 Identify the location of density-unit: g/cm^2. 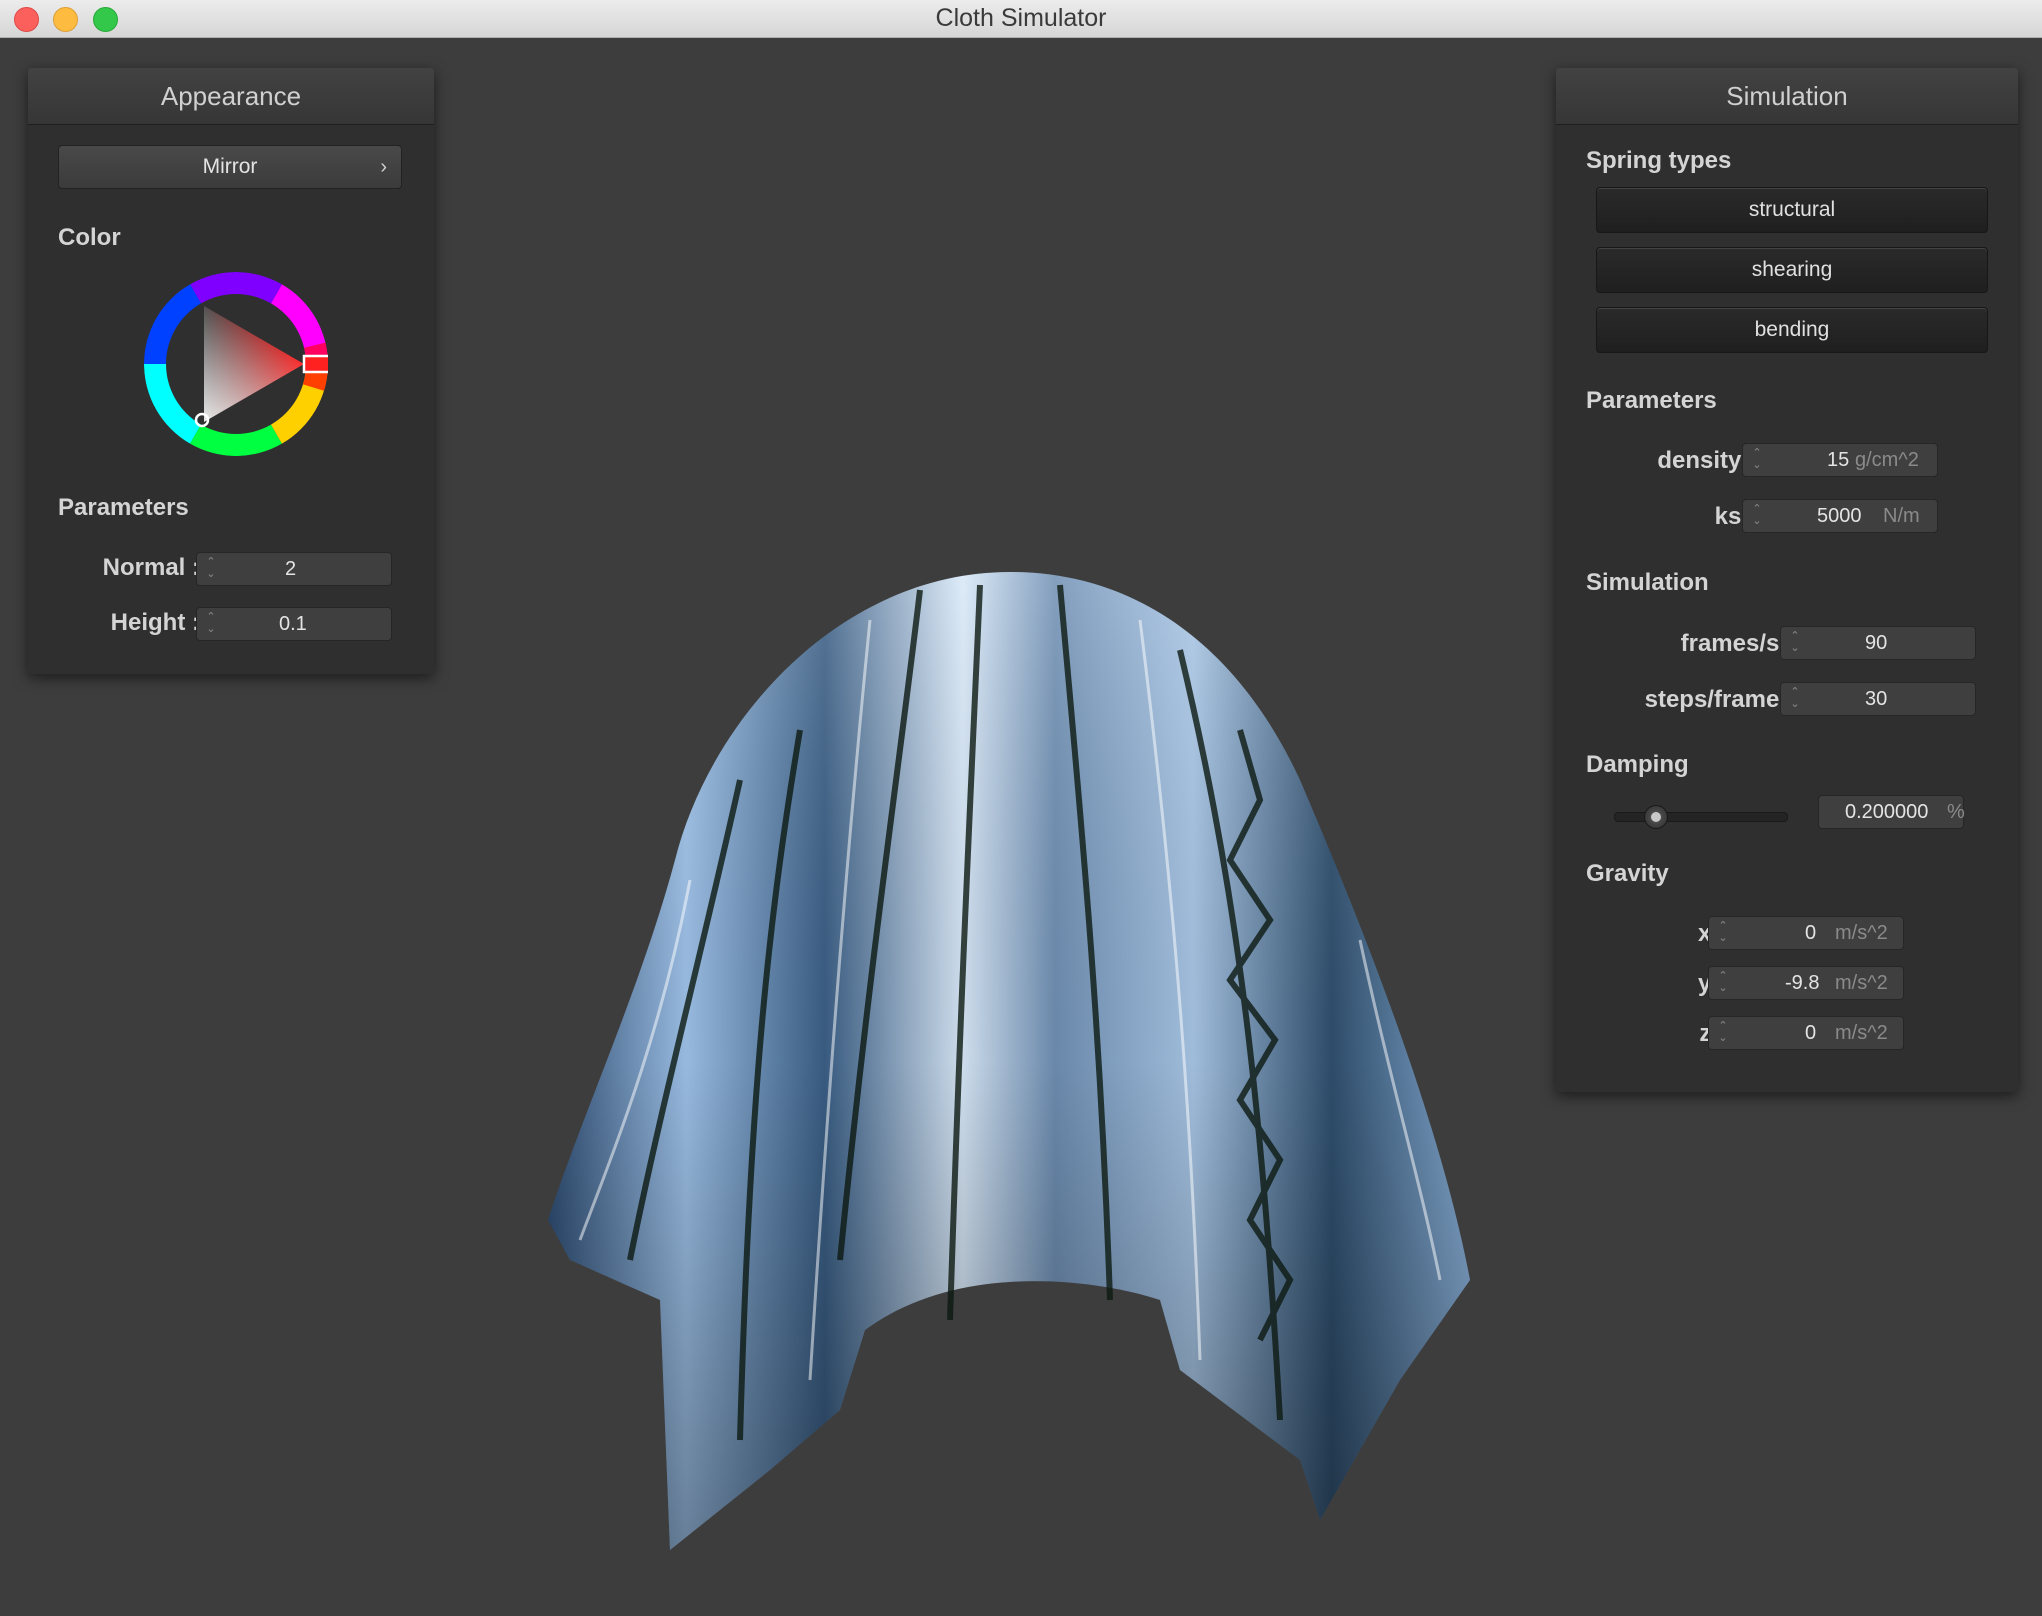
(1887, 460).